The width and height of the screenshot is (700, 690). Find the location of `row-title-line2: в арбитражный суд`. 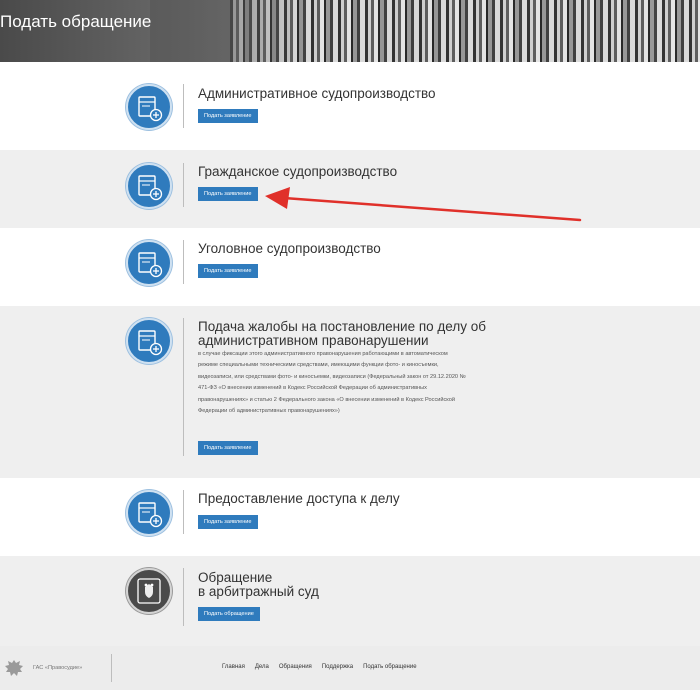

row-title-line2: в арбитражный суд is located at coordinates (258, 591).